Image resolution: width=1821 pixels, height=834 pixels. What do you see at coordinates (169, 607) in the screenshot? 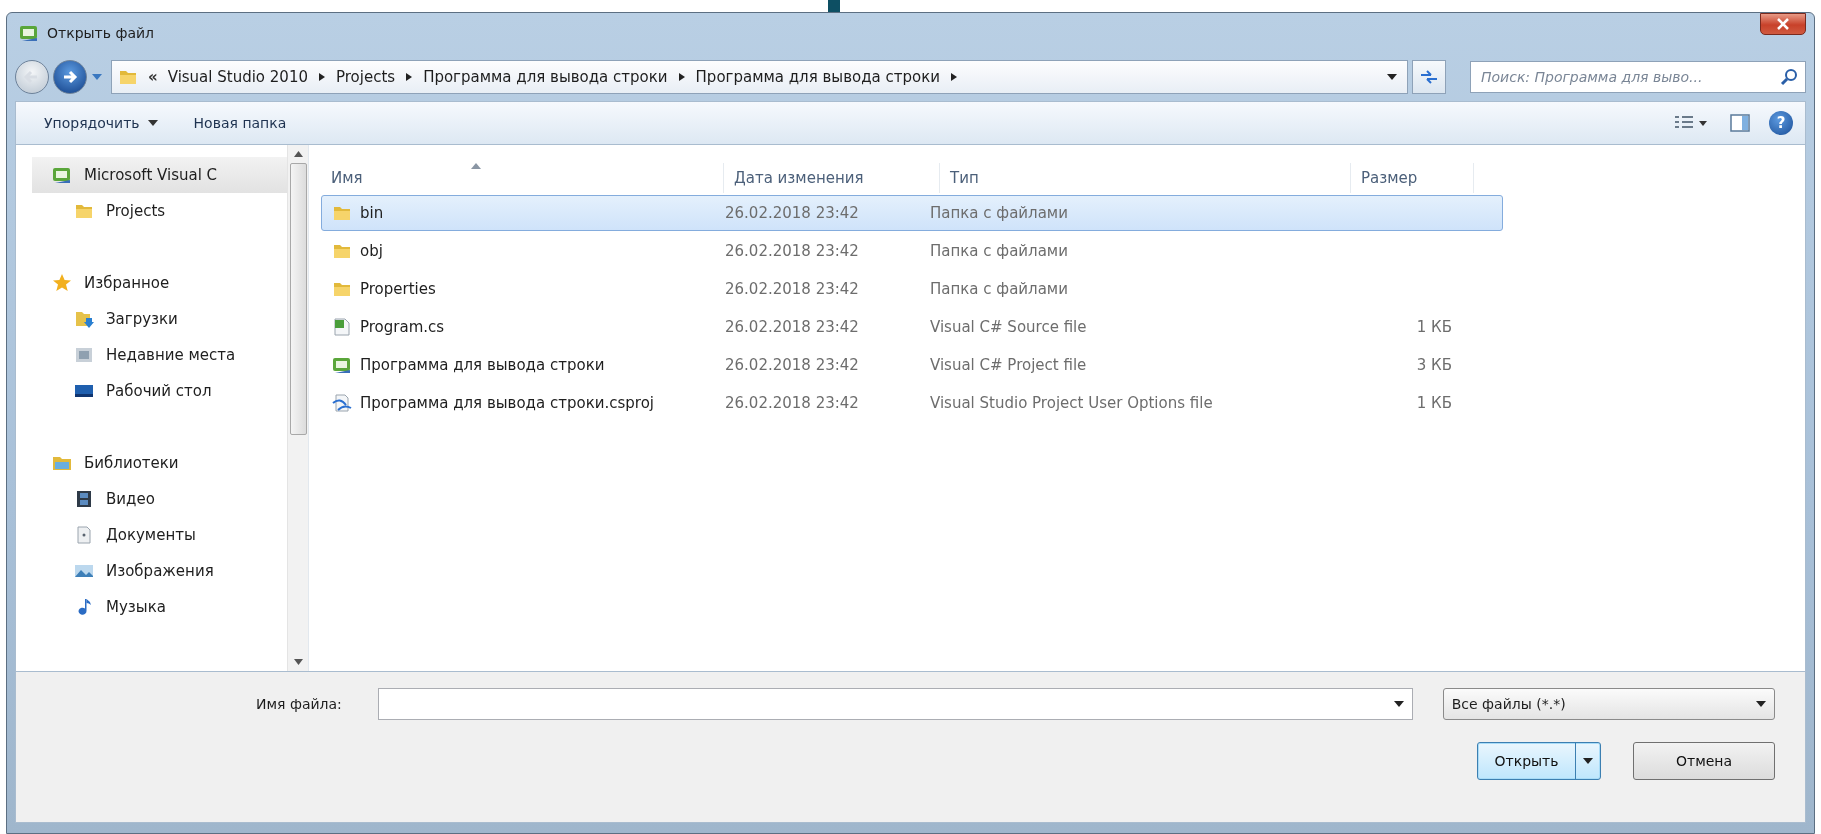
I see `sidebar-item: Музыка` at bounding box center [169, 607].